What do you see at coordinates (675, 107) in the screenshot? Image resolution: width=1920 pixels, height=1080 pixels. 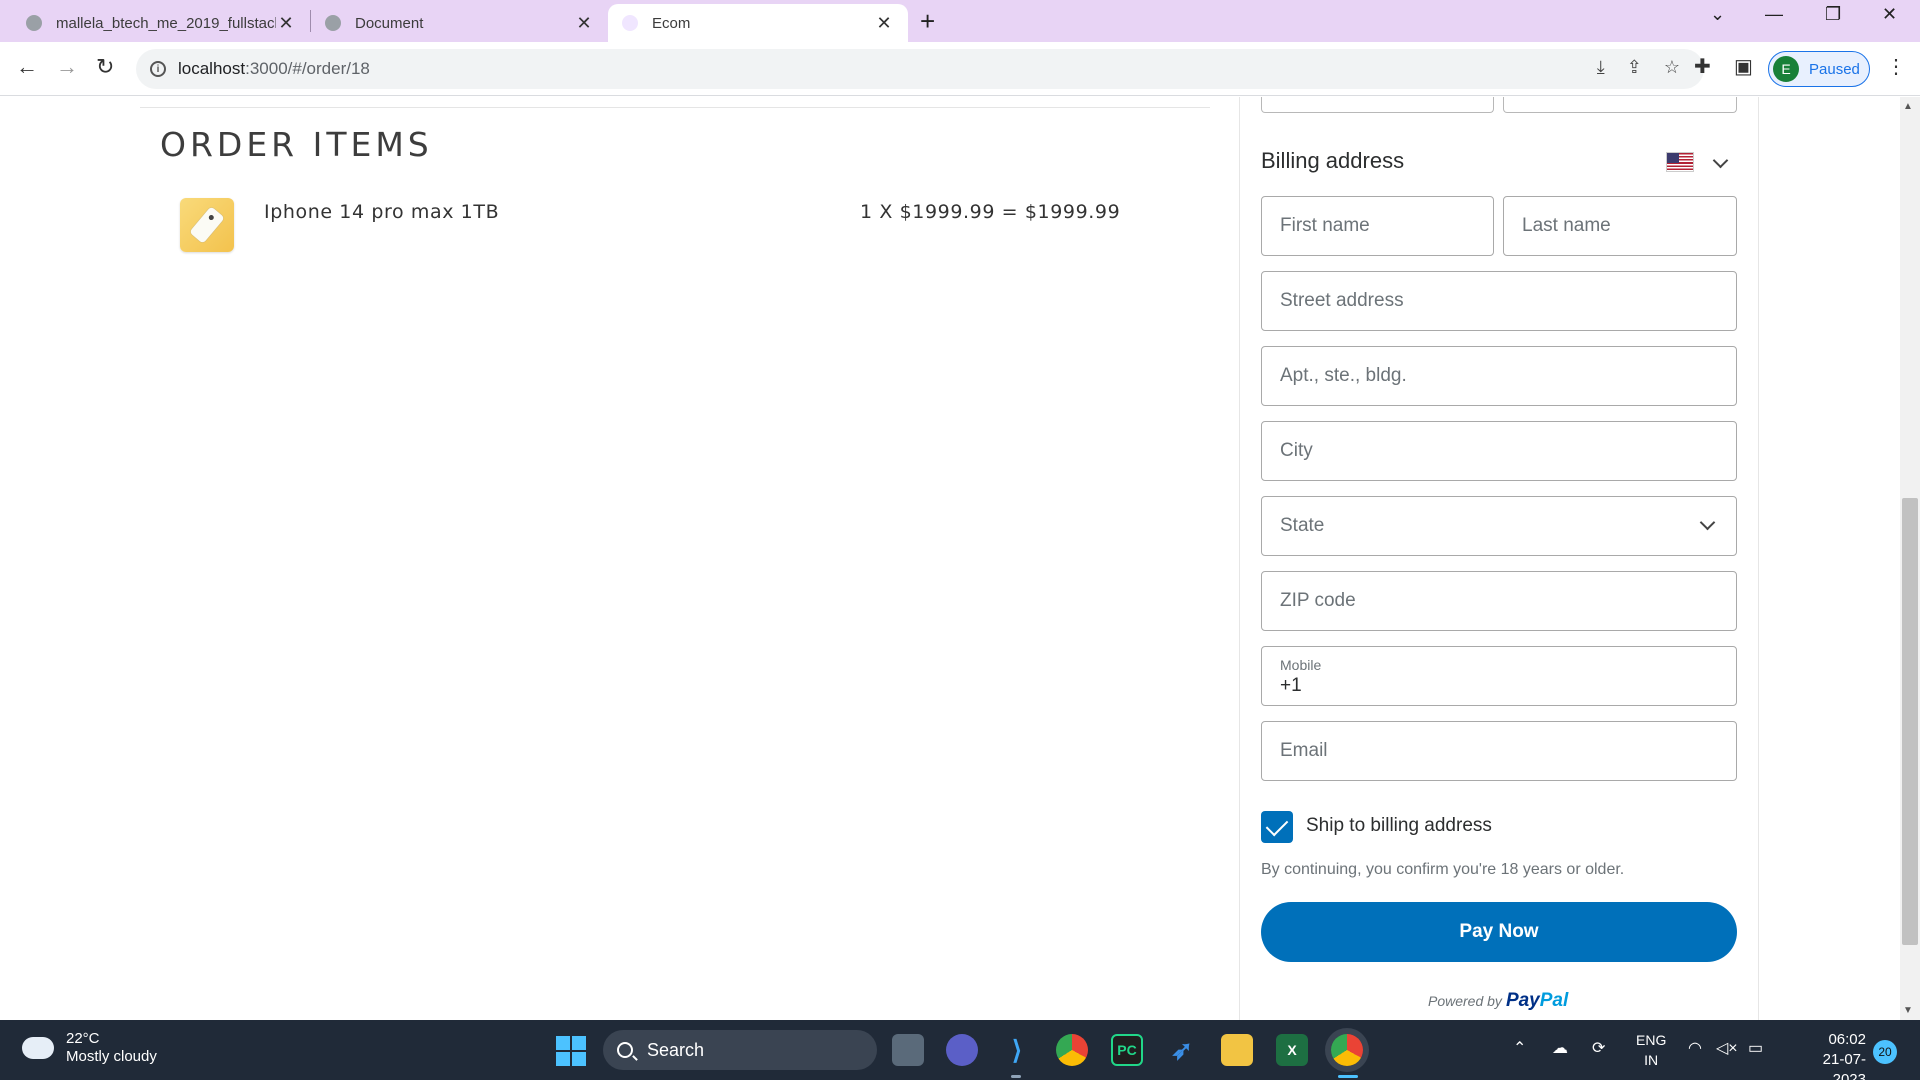 I see `divider` at bounding box center [675, 107].